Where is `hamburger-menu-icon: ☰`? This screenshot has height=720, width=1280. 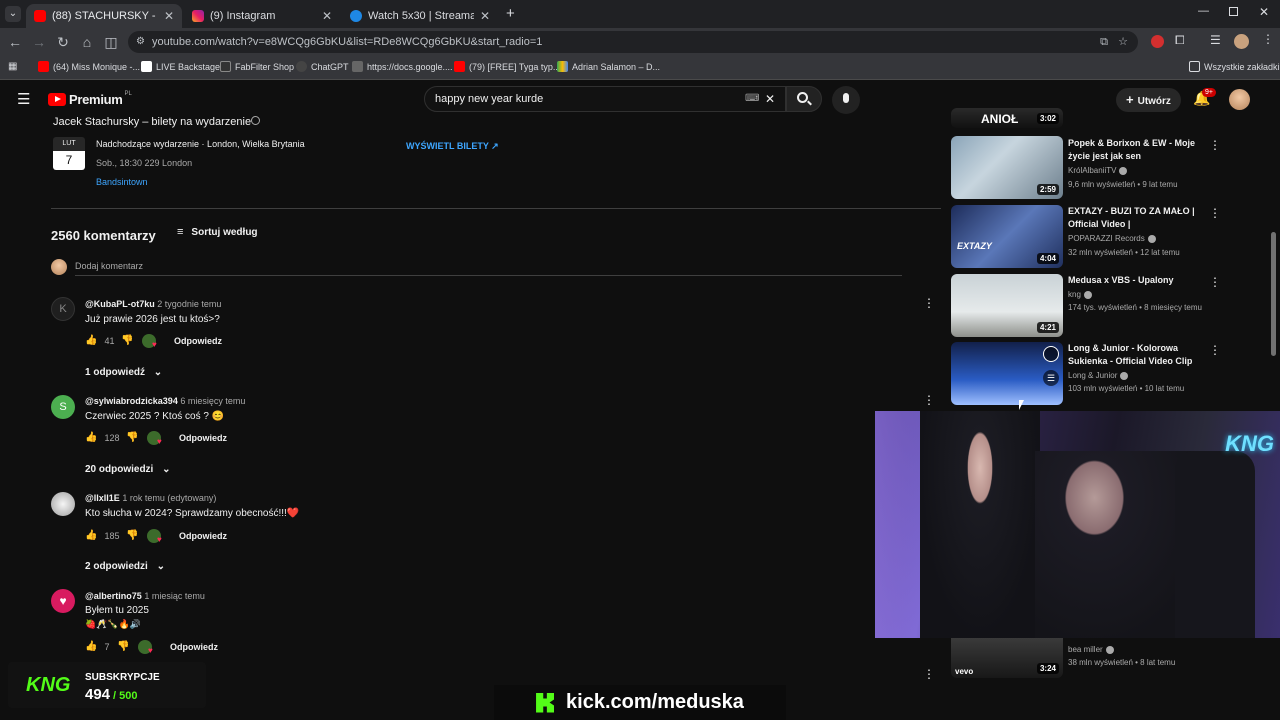 hamburger-menu-icon: ☰ is located at coordinates (23, 99).